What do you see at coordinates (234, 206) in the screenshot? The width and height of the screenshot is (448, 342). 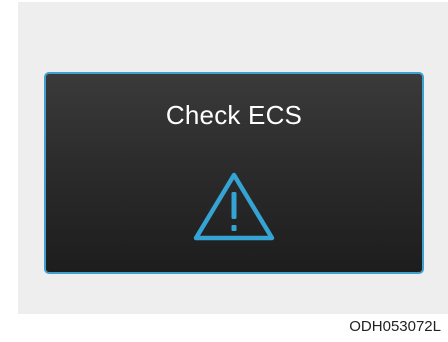 I see `warning-triangle-icon` at bounding box center [234, 206].